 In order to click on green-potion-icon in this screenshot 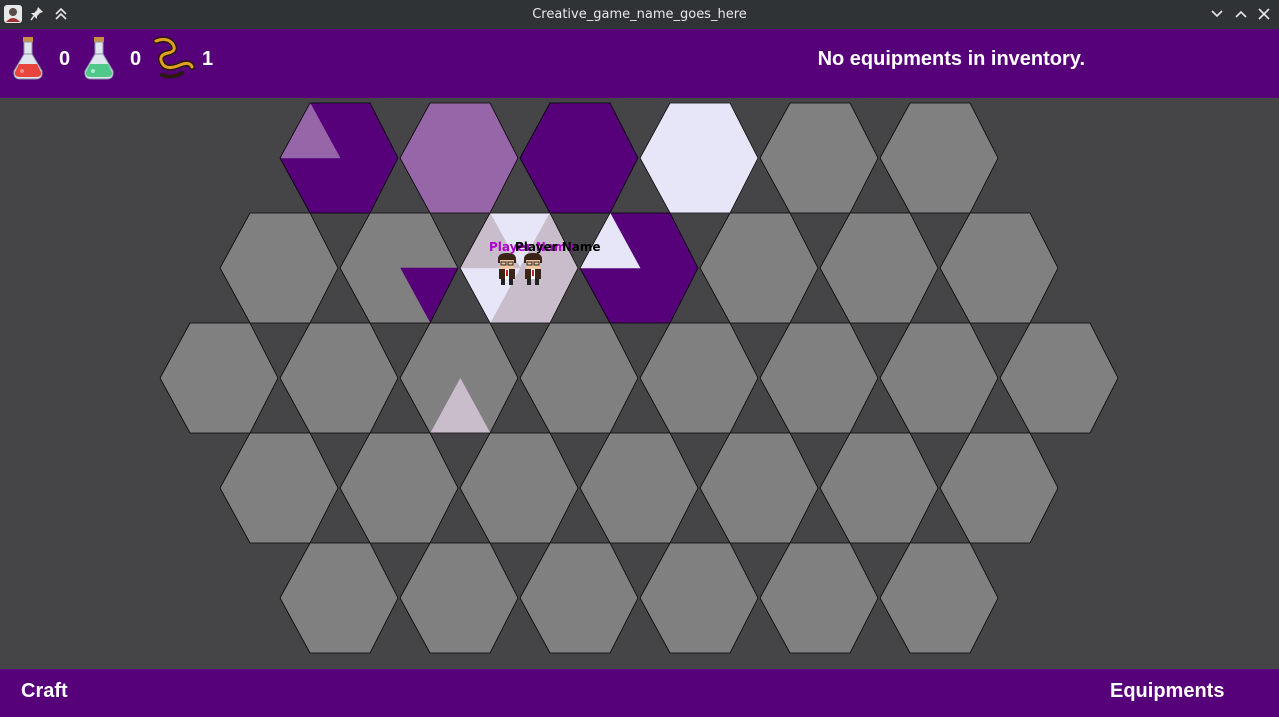, I will do `click(99, 58)`.